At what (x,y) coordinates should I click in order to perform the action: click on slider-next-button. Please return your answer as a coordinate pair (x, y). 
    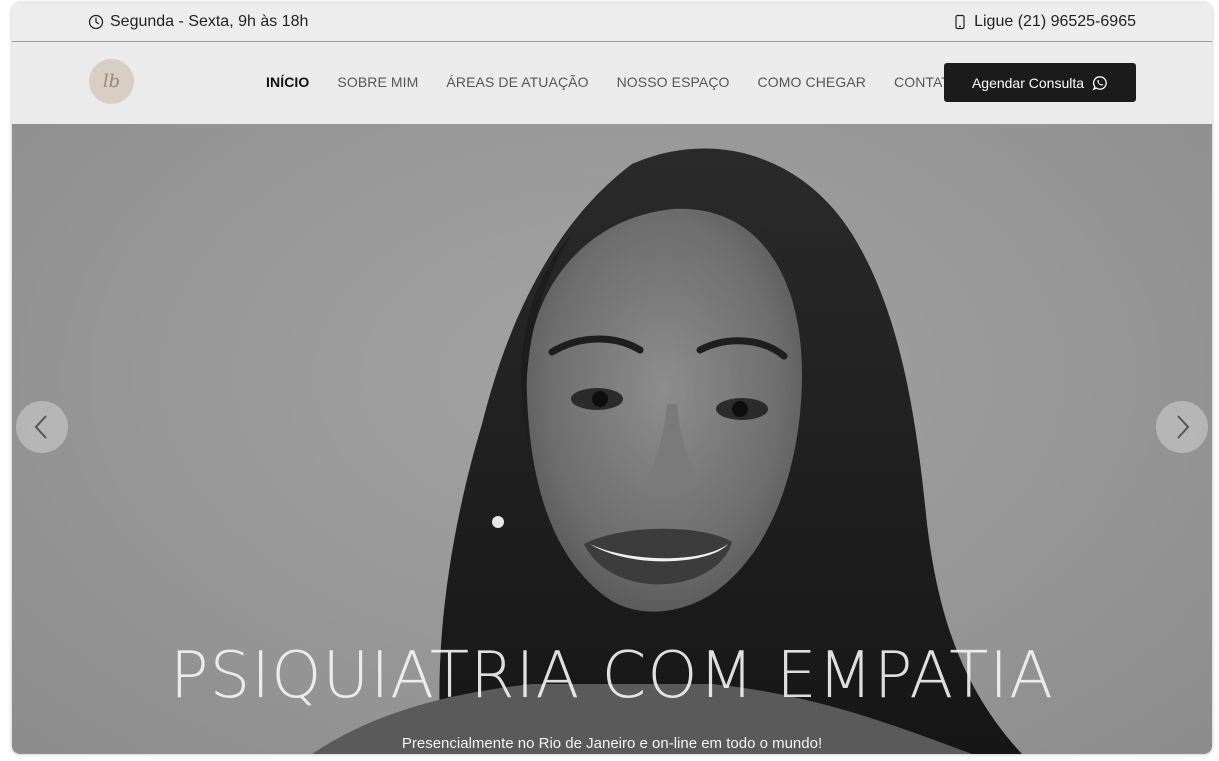
    Looking at the image, I should click on (1182, 427).